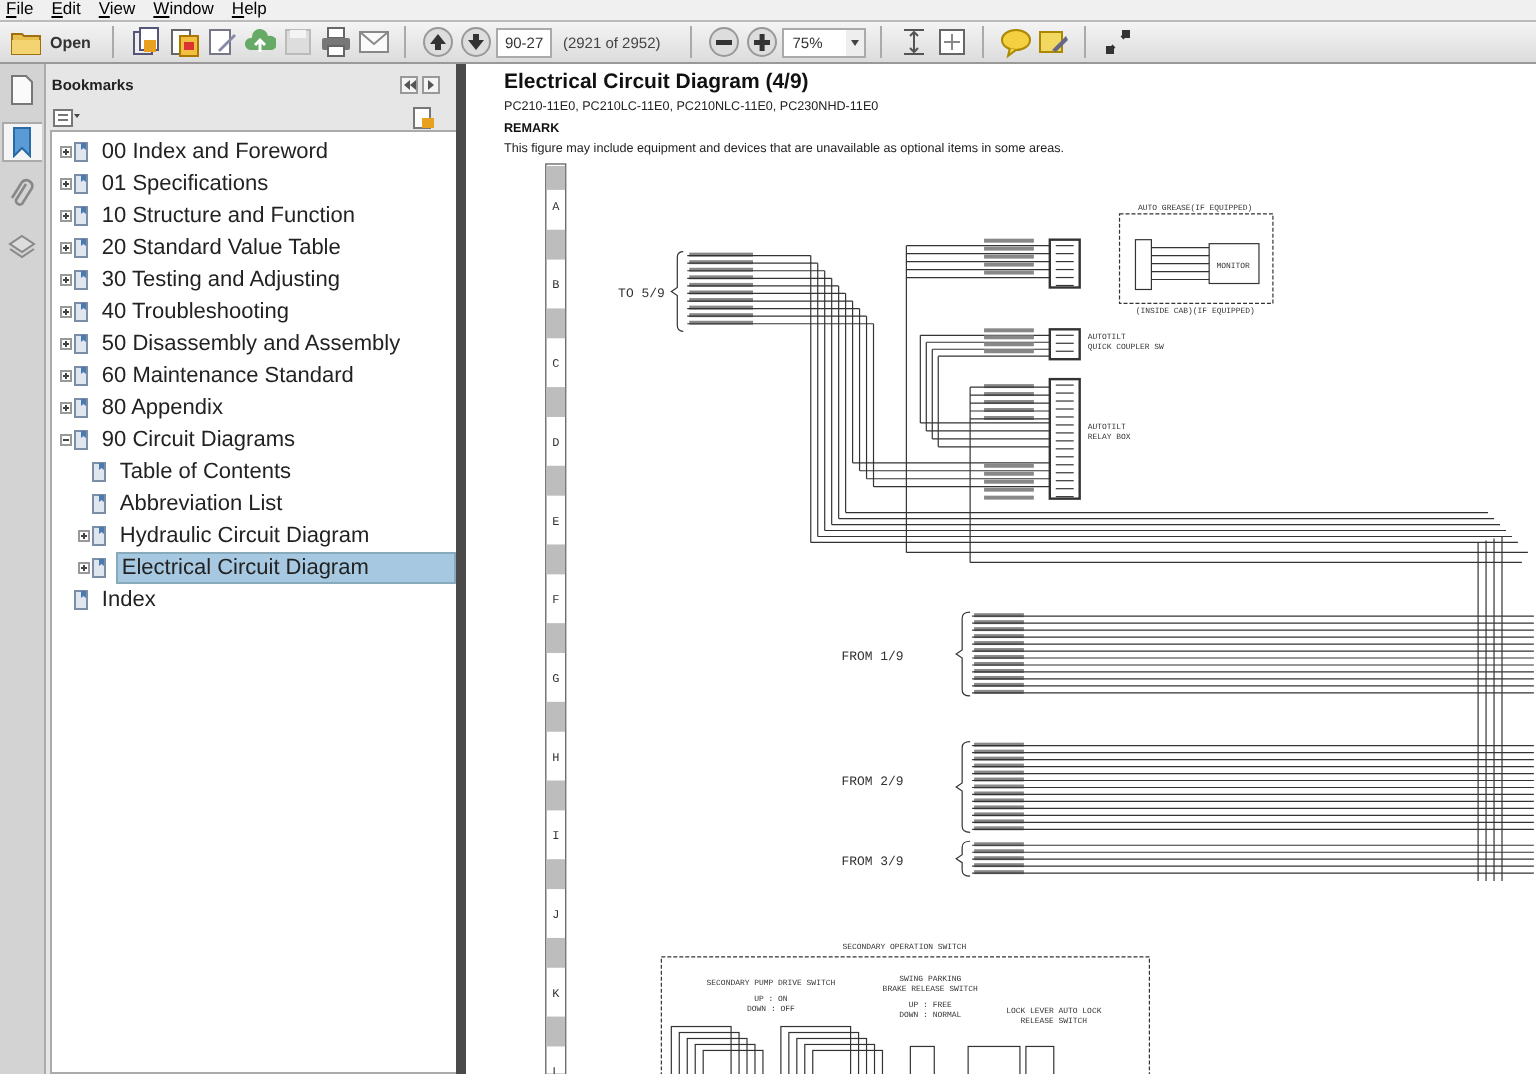  Describe the element at coordinates (657, 82) in the screenshot. I see `page-title: Electrical Circuit Diagram (4/9)` at that location.